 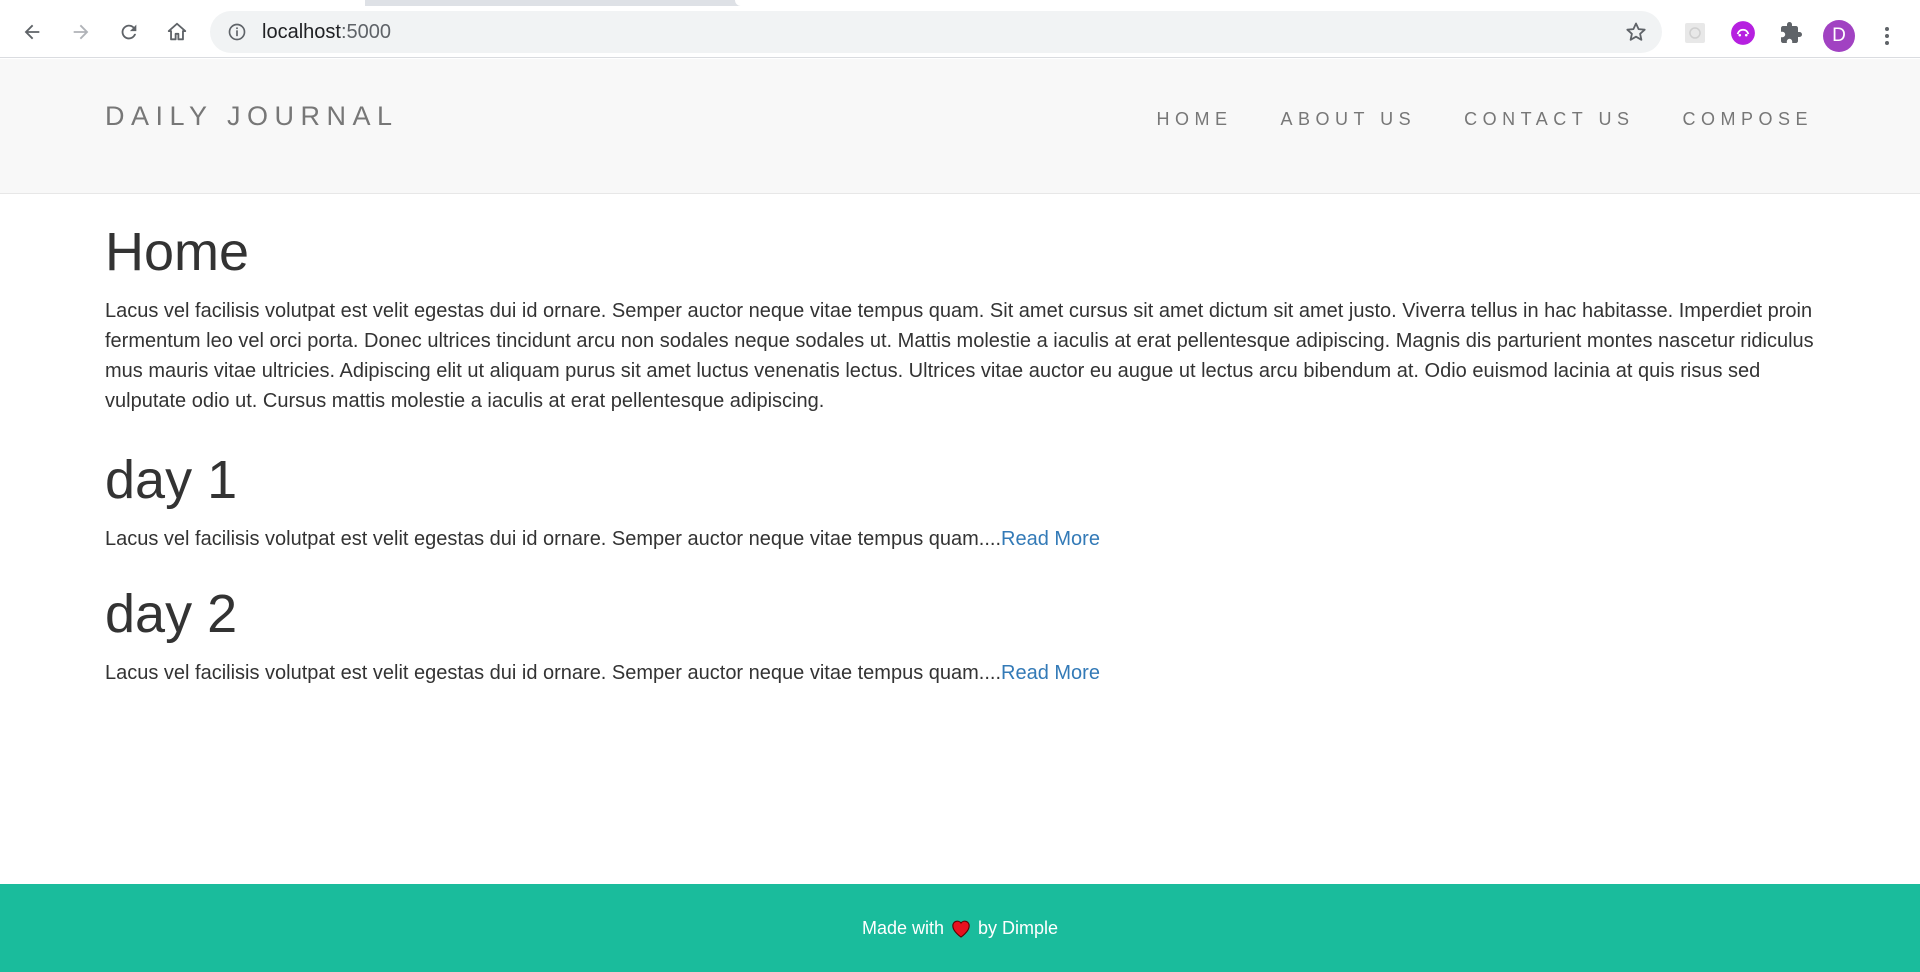 What do you see at coordinates (1747, 119) in the screenshot?
I see `nav-link-compose: COMPOSE` at bounding box center [1747, 119].